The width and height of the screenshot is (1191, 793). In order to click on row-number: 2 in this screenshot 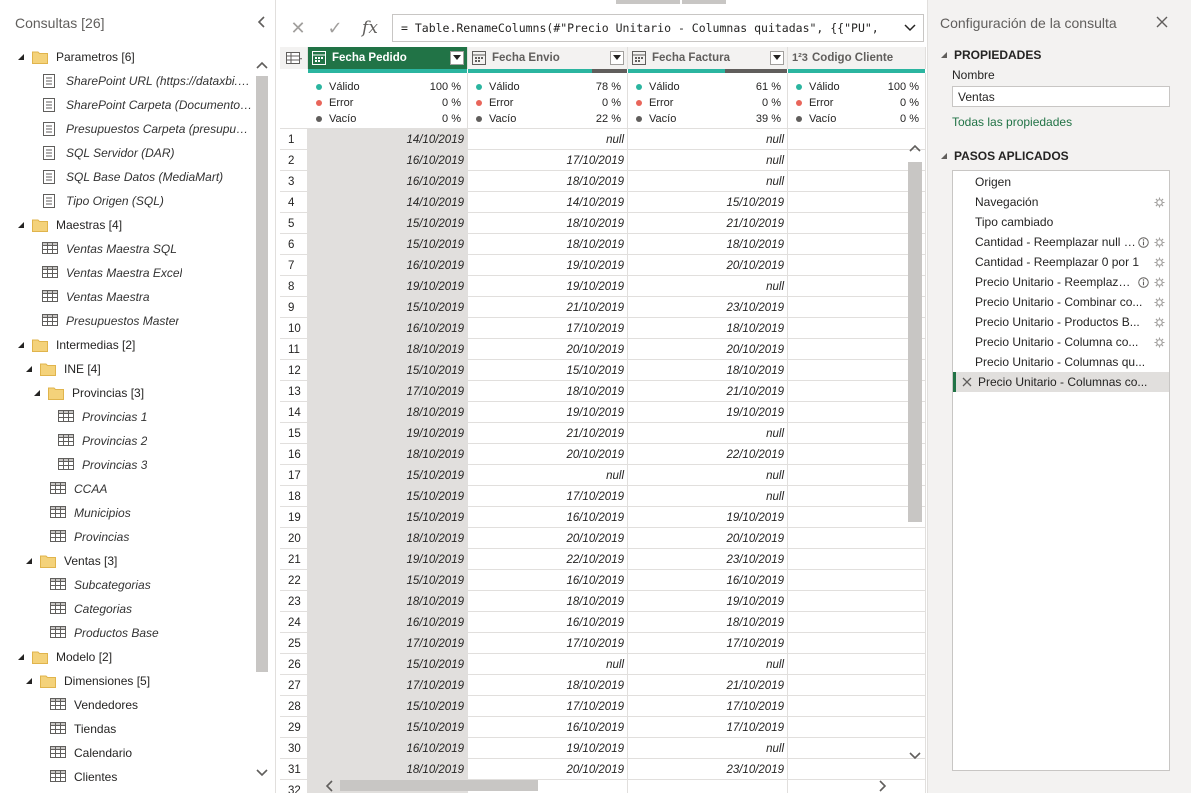, I will do `click(294, 160)`.